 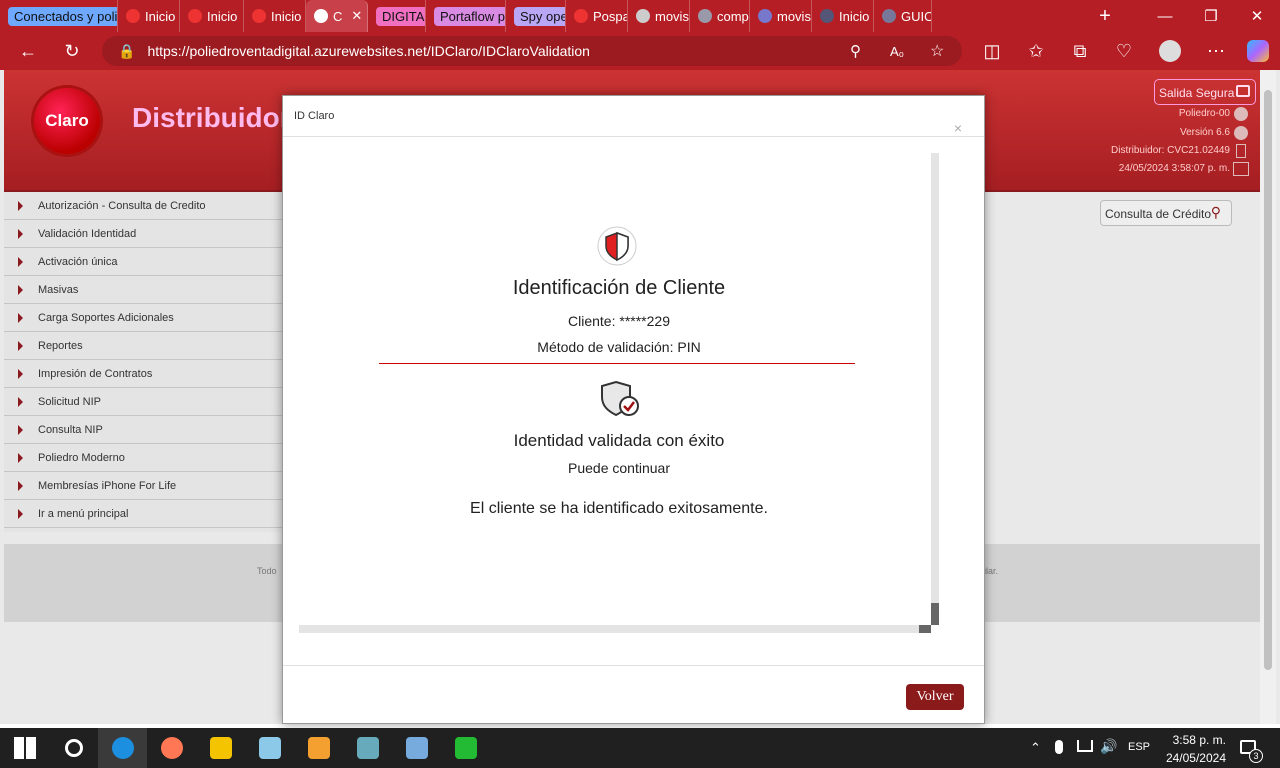 What do you see at coordinates (958, 128) in the screenshot?
I see `modal-close-button: ×` at bounding box center [958, 128].